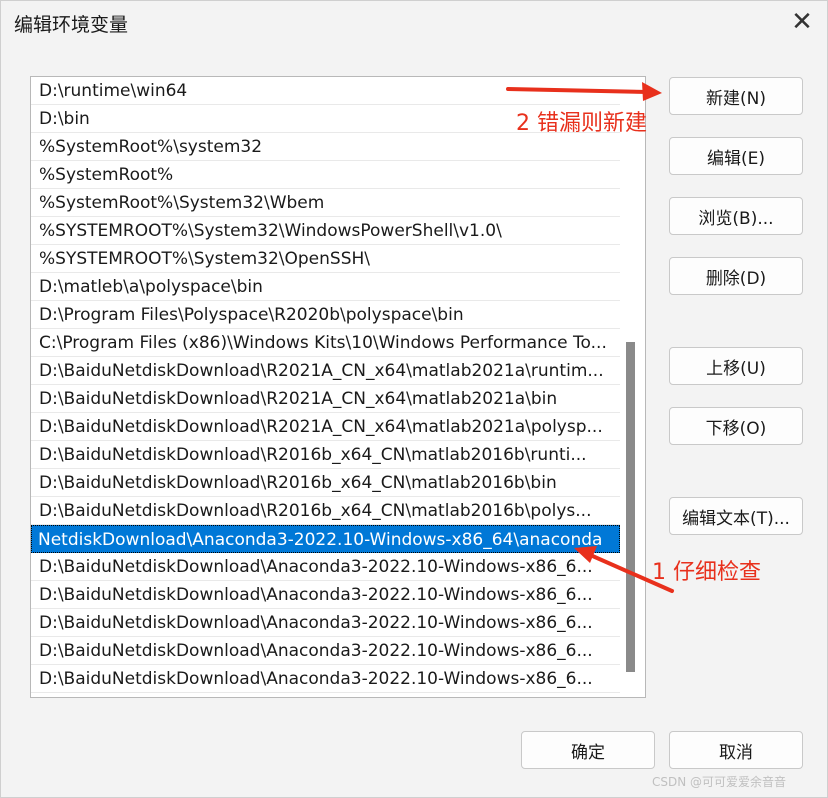 The height and width of the screenshot is (798, 828). What do you see at coordinates (719, 782) in the screenshot?
I see `watermark: CSDN @可可爱爱余音音` at bounding box center [719, 782].